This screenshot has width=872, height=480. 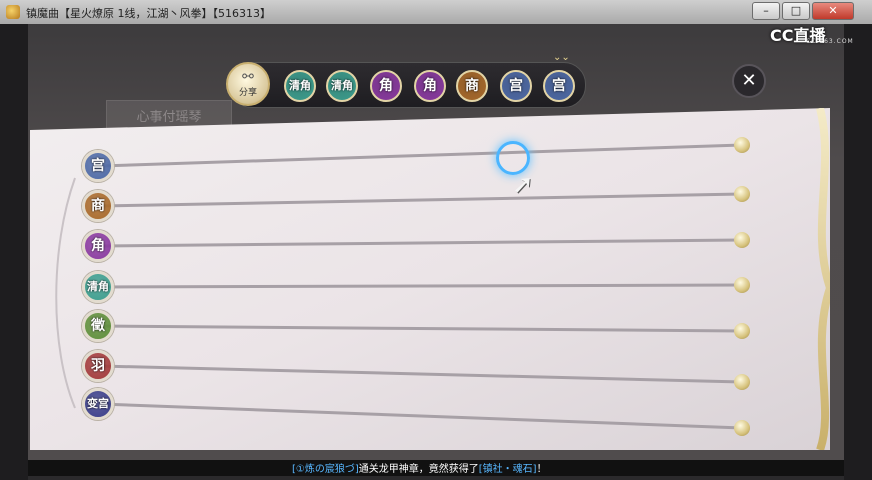 What do you see at coordinates (300, 86) in the screenshot?
I see `sequence-note-1: 清角` at bounding box center [300, 86].